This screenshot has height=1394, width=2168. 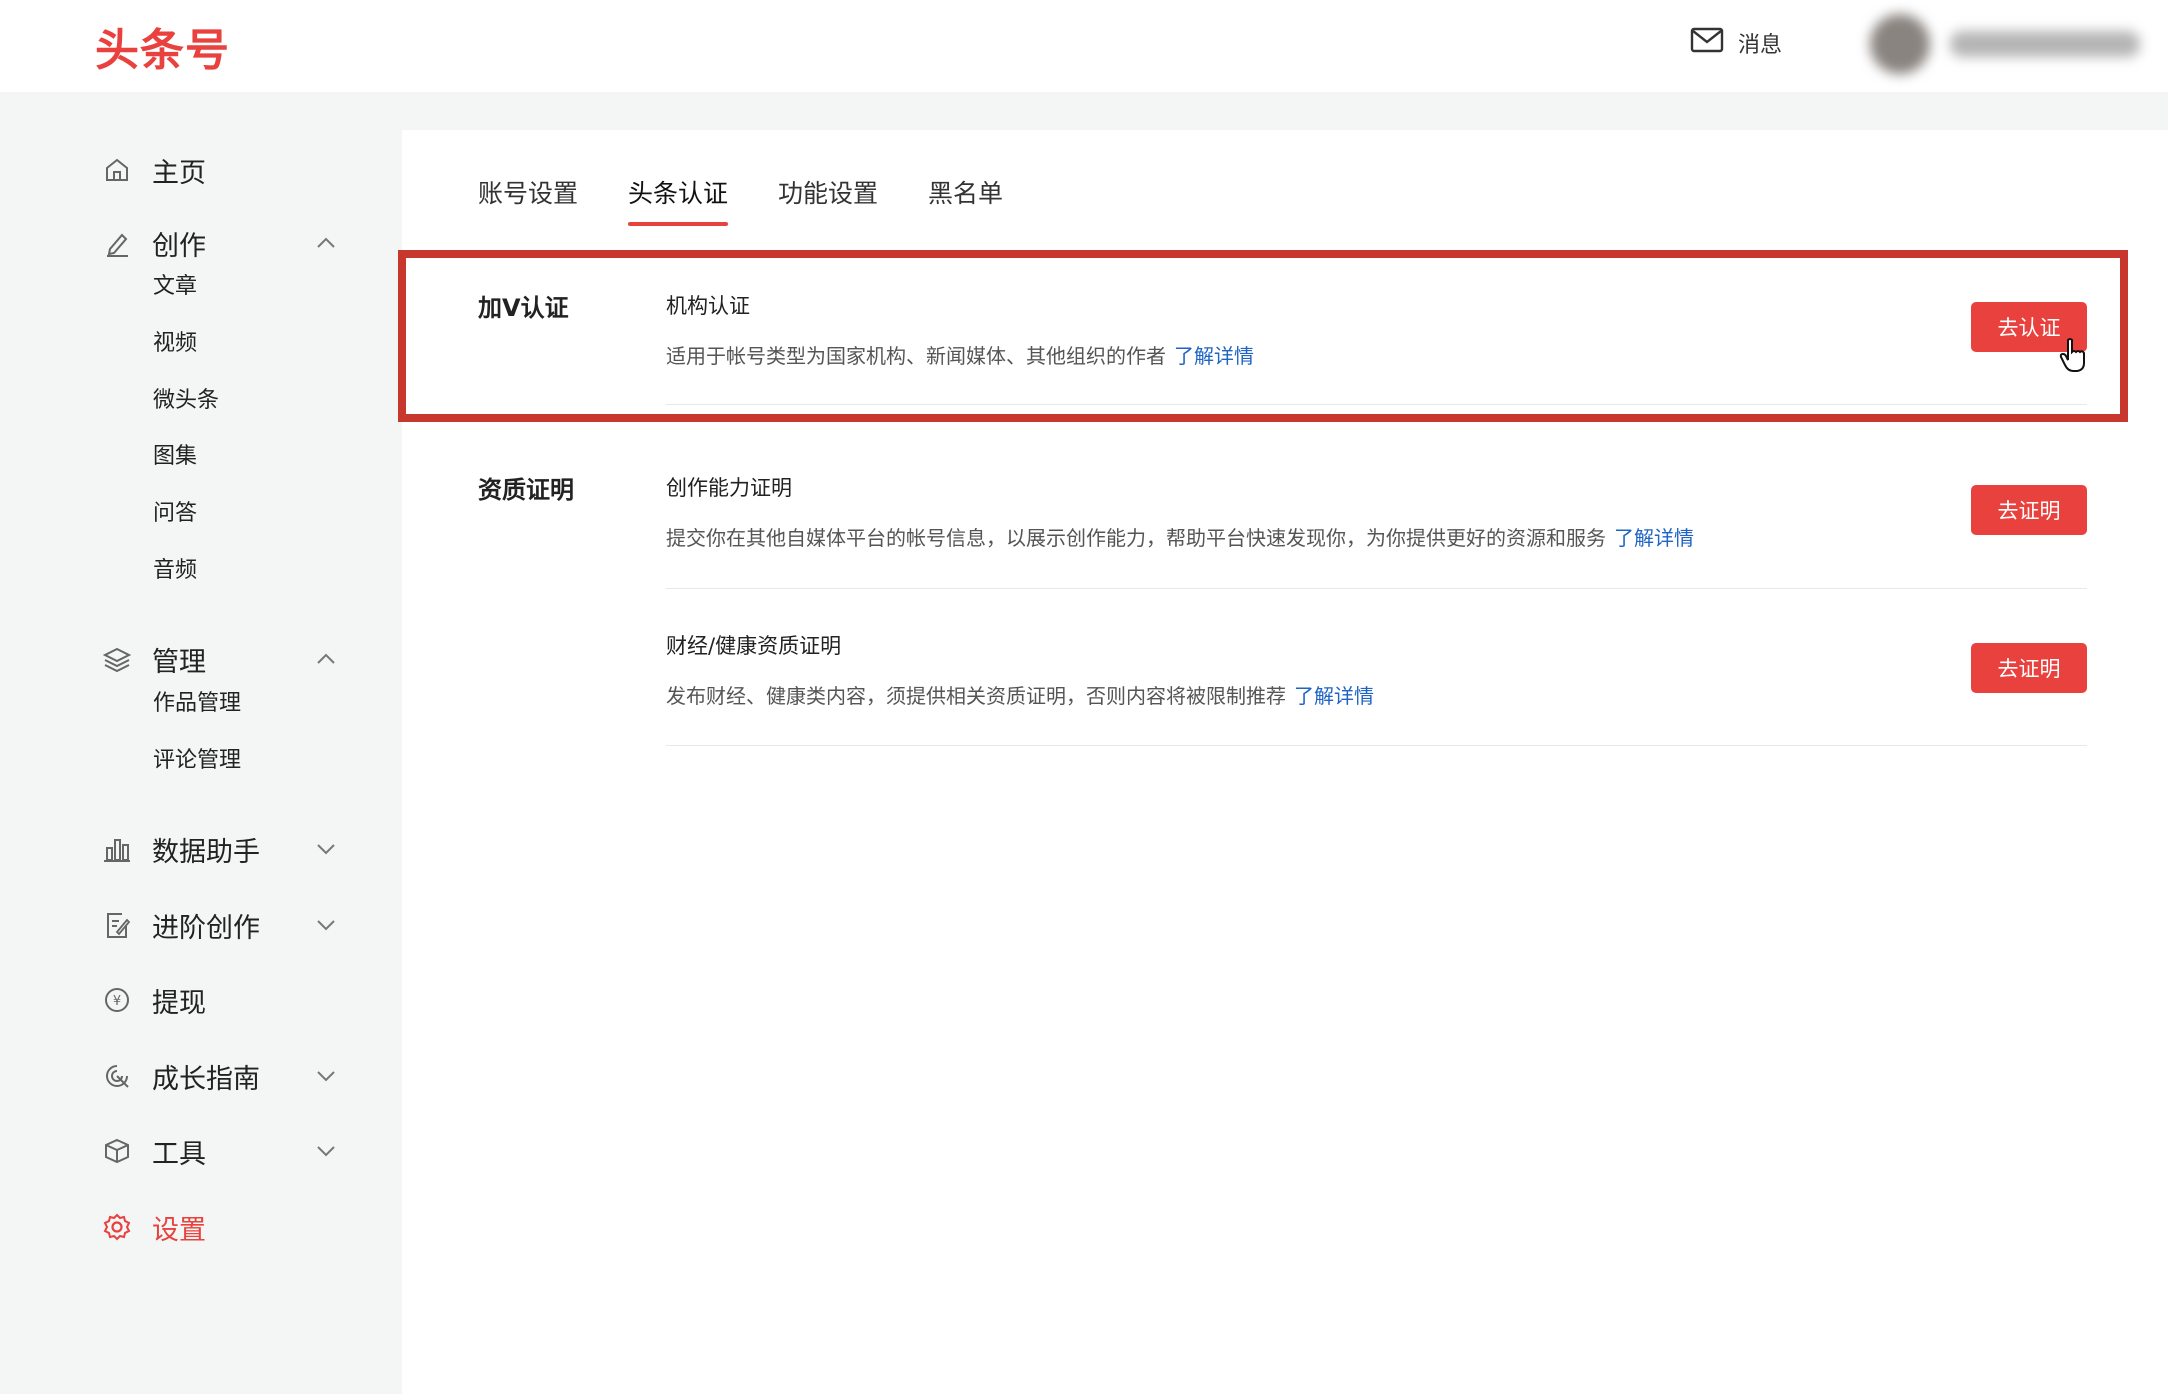 What do you see at coordinates (1707, 43) in the screenshot?
I see `mail-icon` at bounding box center [1707, 43].